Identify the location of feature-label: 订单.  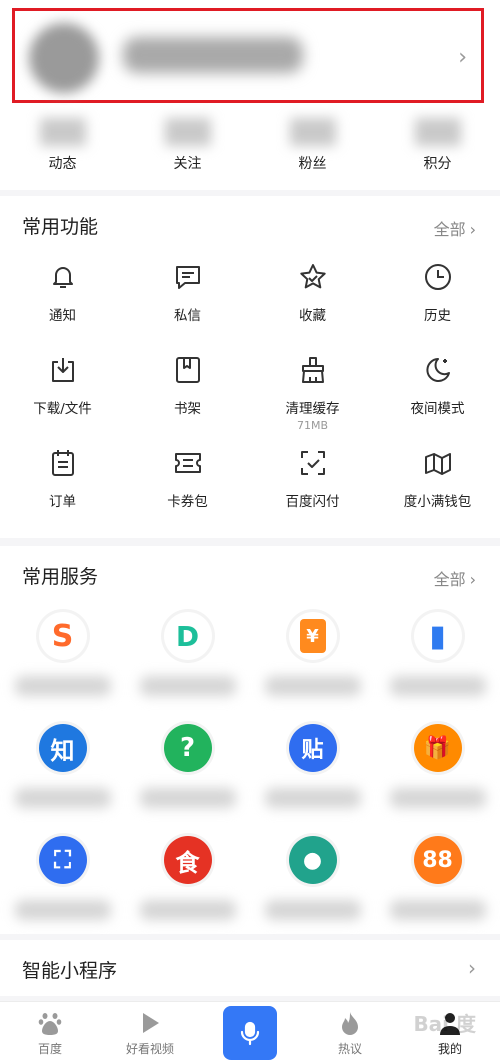
(62, 502).